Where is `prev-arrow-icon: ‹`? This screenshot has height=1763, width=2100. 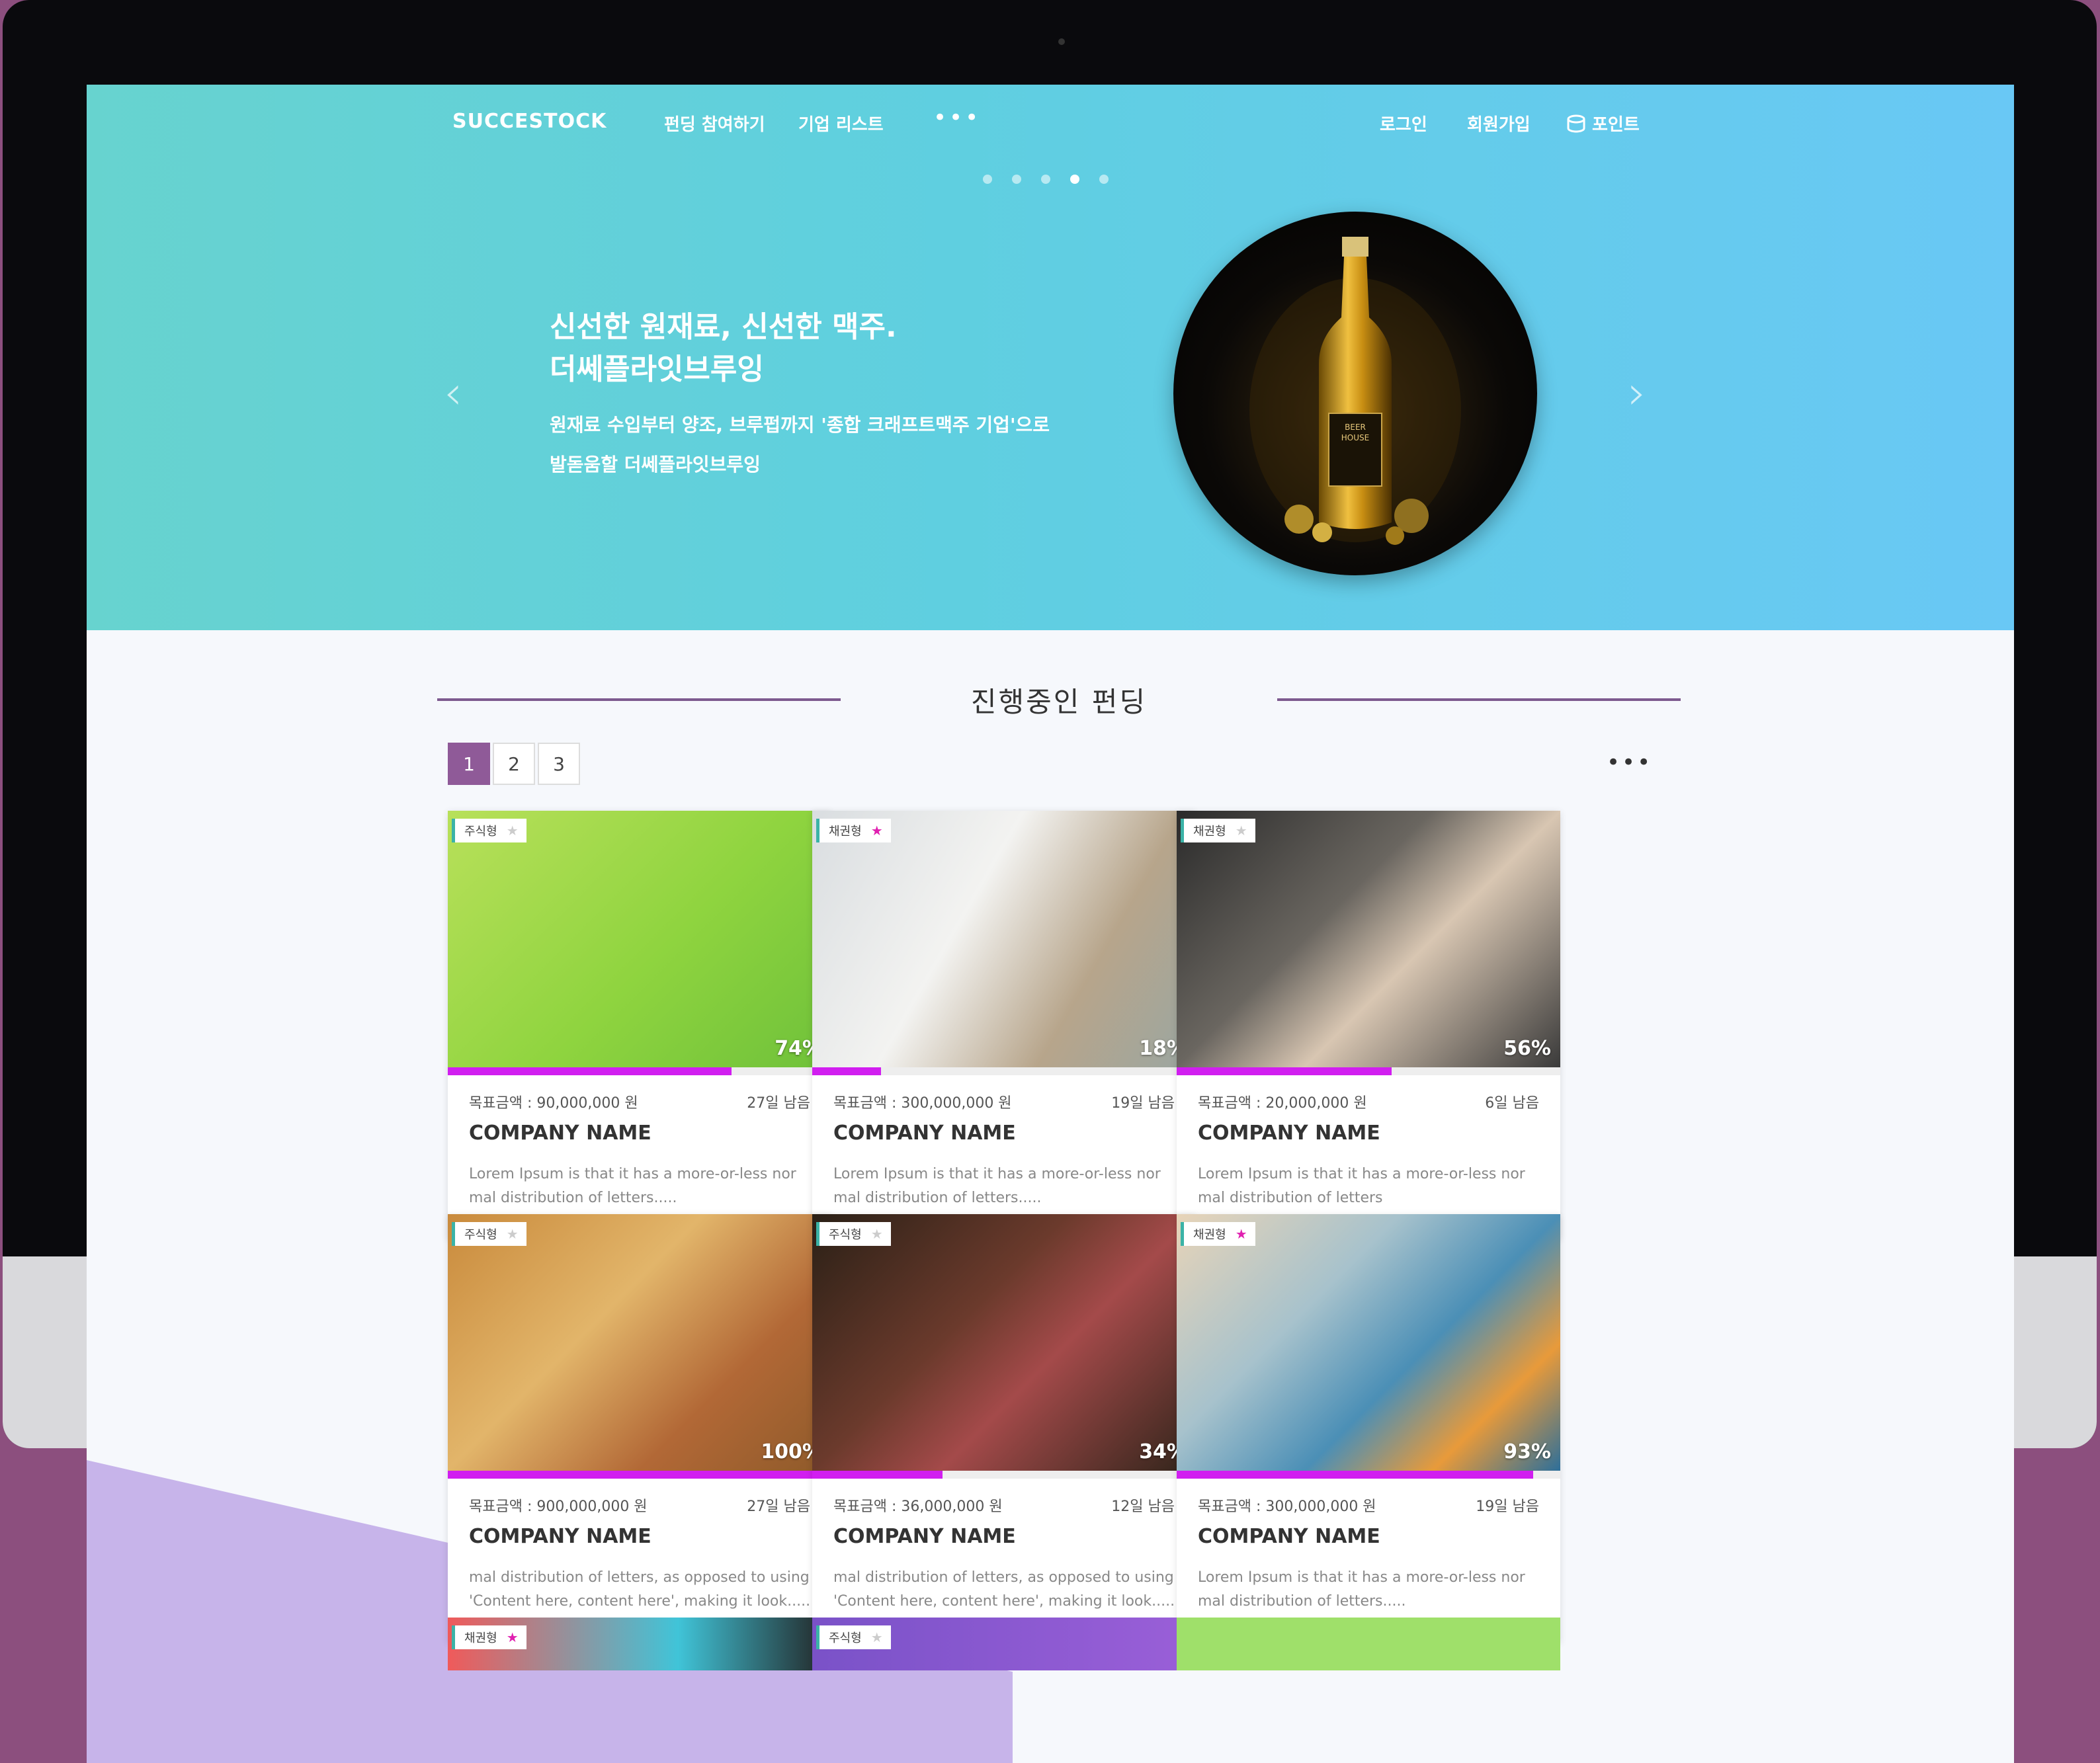 prev-arrow-icon: ‹ is located at coordinates (453, 393).